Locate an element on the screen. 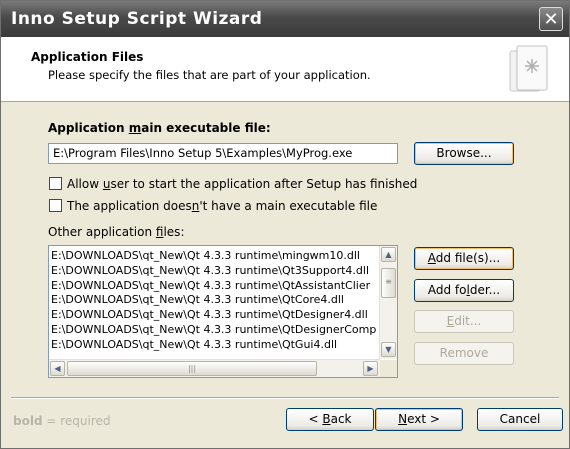 Image resolution: width=570 pixels, height=449 pixels. vertical-scrollbar: ▲ ≡ ▼ is located at coordinates (388, 302).